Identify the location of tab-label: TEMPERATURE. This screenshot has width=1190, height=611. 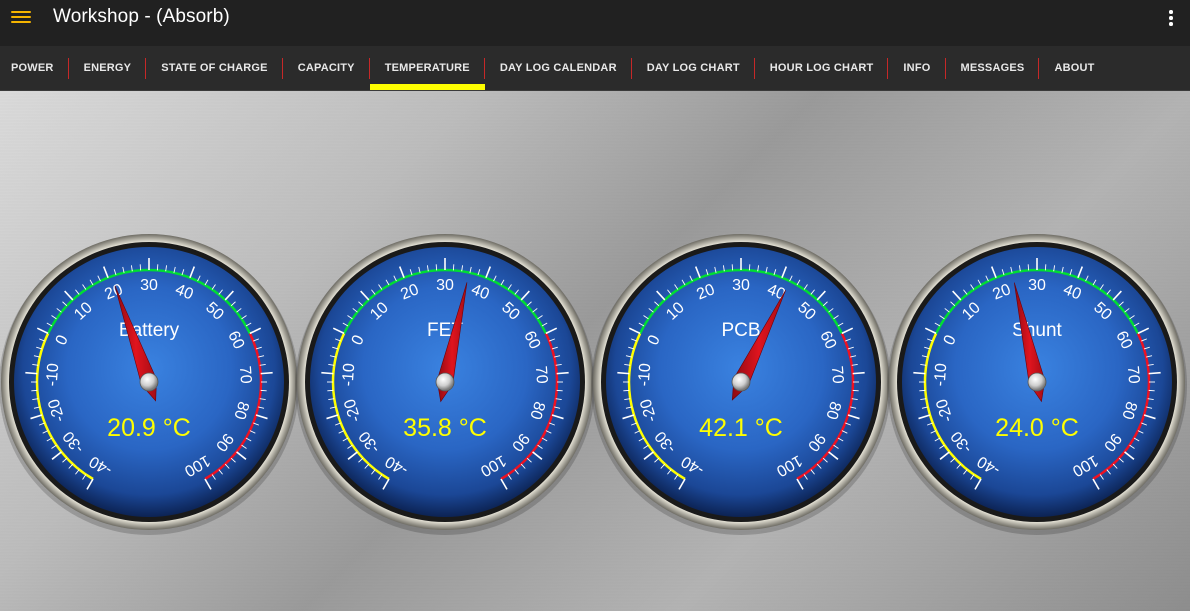
(427, 68).